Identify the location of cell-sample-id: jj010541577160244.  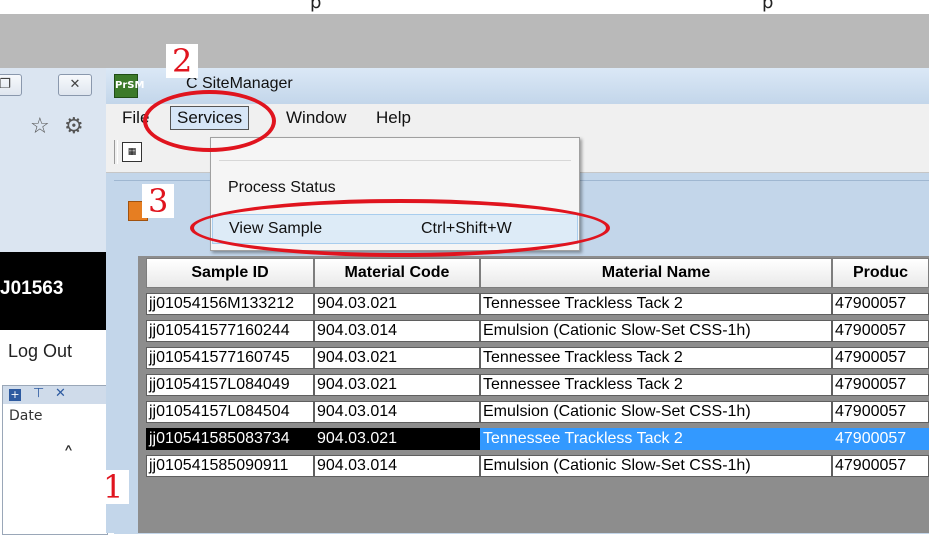
(230, 331).